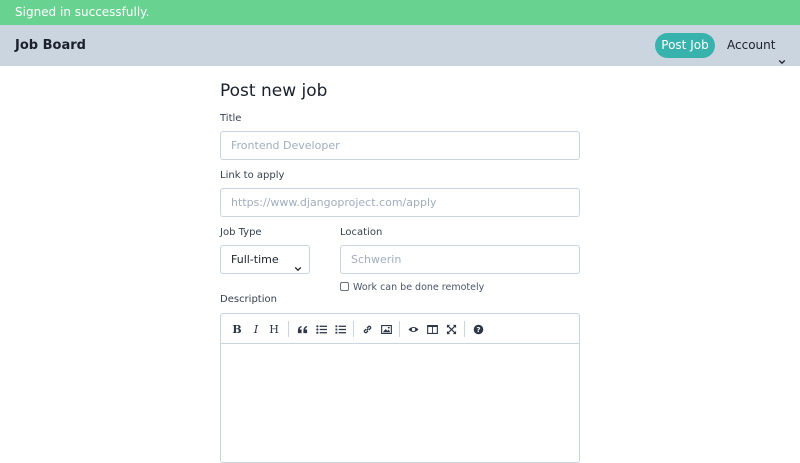 The image size is (800, 463). I want to click on page-title: Post new job, so click(274, 91).